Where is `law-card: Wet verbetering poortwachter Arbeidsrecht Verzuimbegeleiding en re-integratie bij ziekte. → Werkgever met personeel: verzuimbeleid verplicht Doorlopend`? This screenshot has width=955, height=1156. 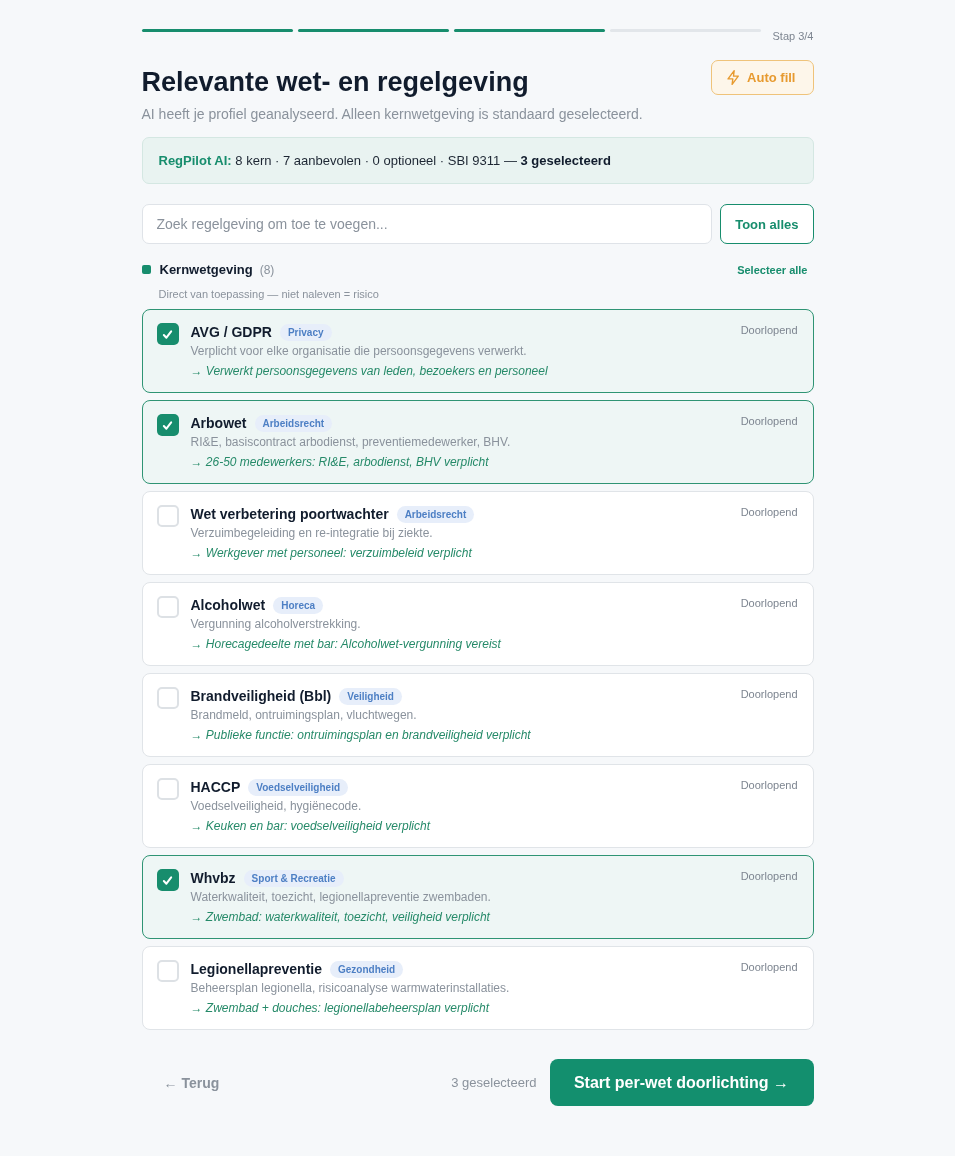 law-card: Wet verbetering poortwachter Arbeidsrecht Verzuimbegeleiding en re-integratie bij ziekte. → Werkgever met personeel: verzuimbeleid verplicht Doorlopend is located at coordinates (477, 533).